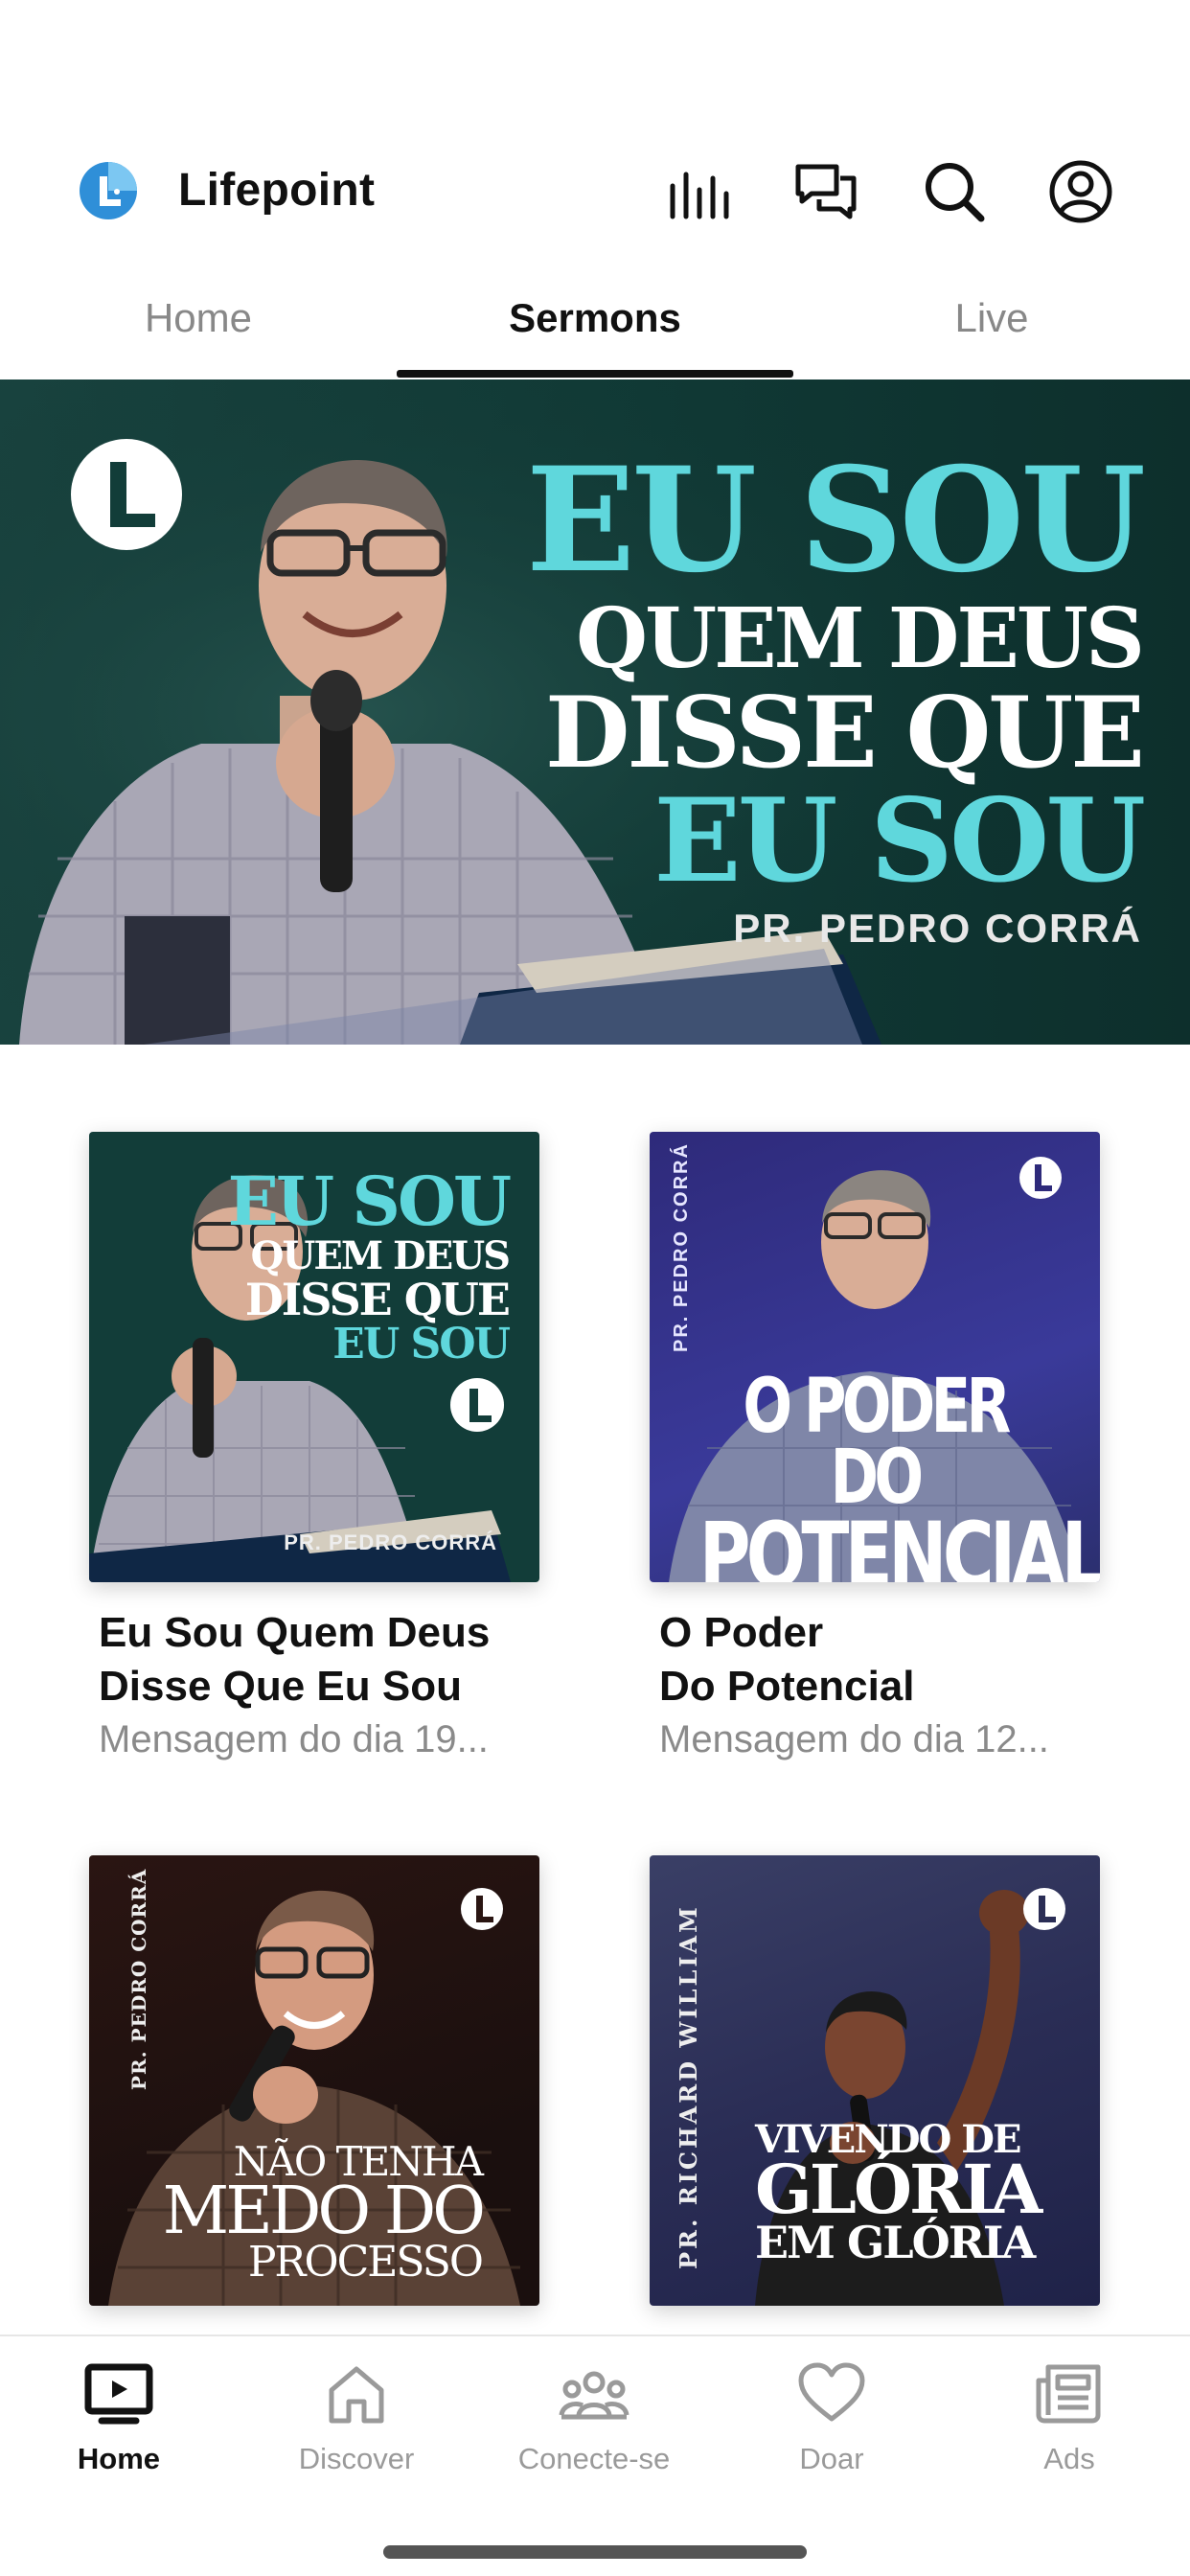  What do you see at coordinates (955, 191) in the screenshot?
I see `search-icon` at bounding box center [955, 191].